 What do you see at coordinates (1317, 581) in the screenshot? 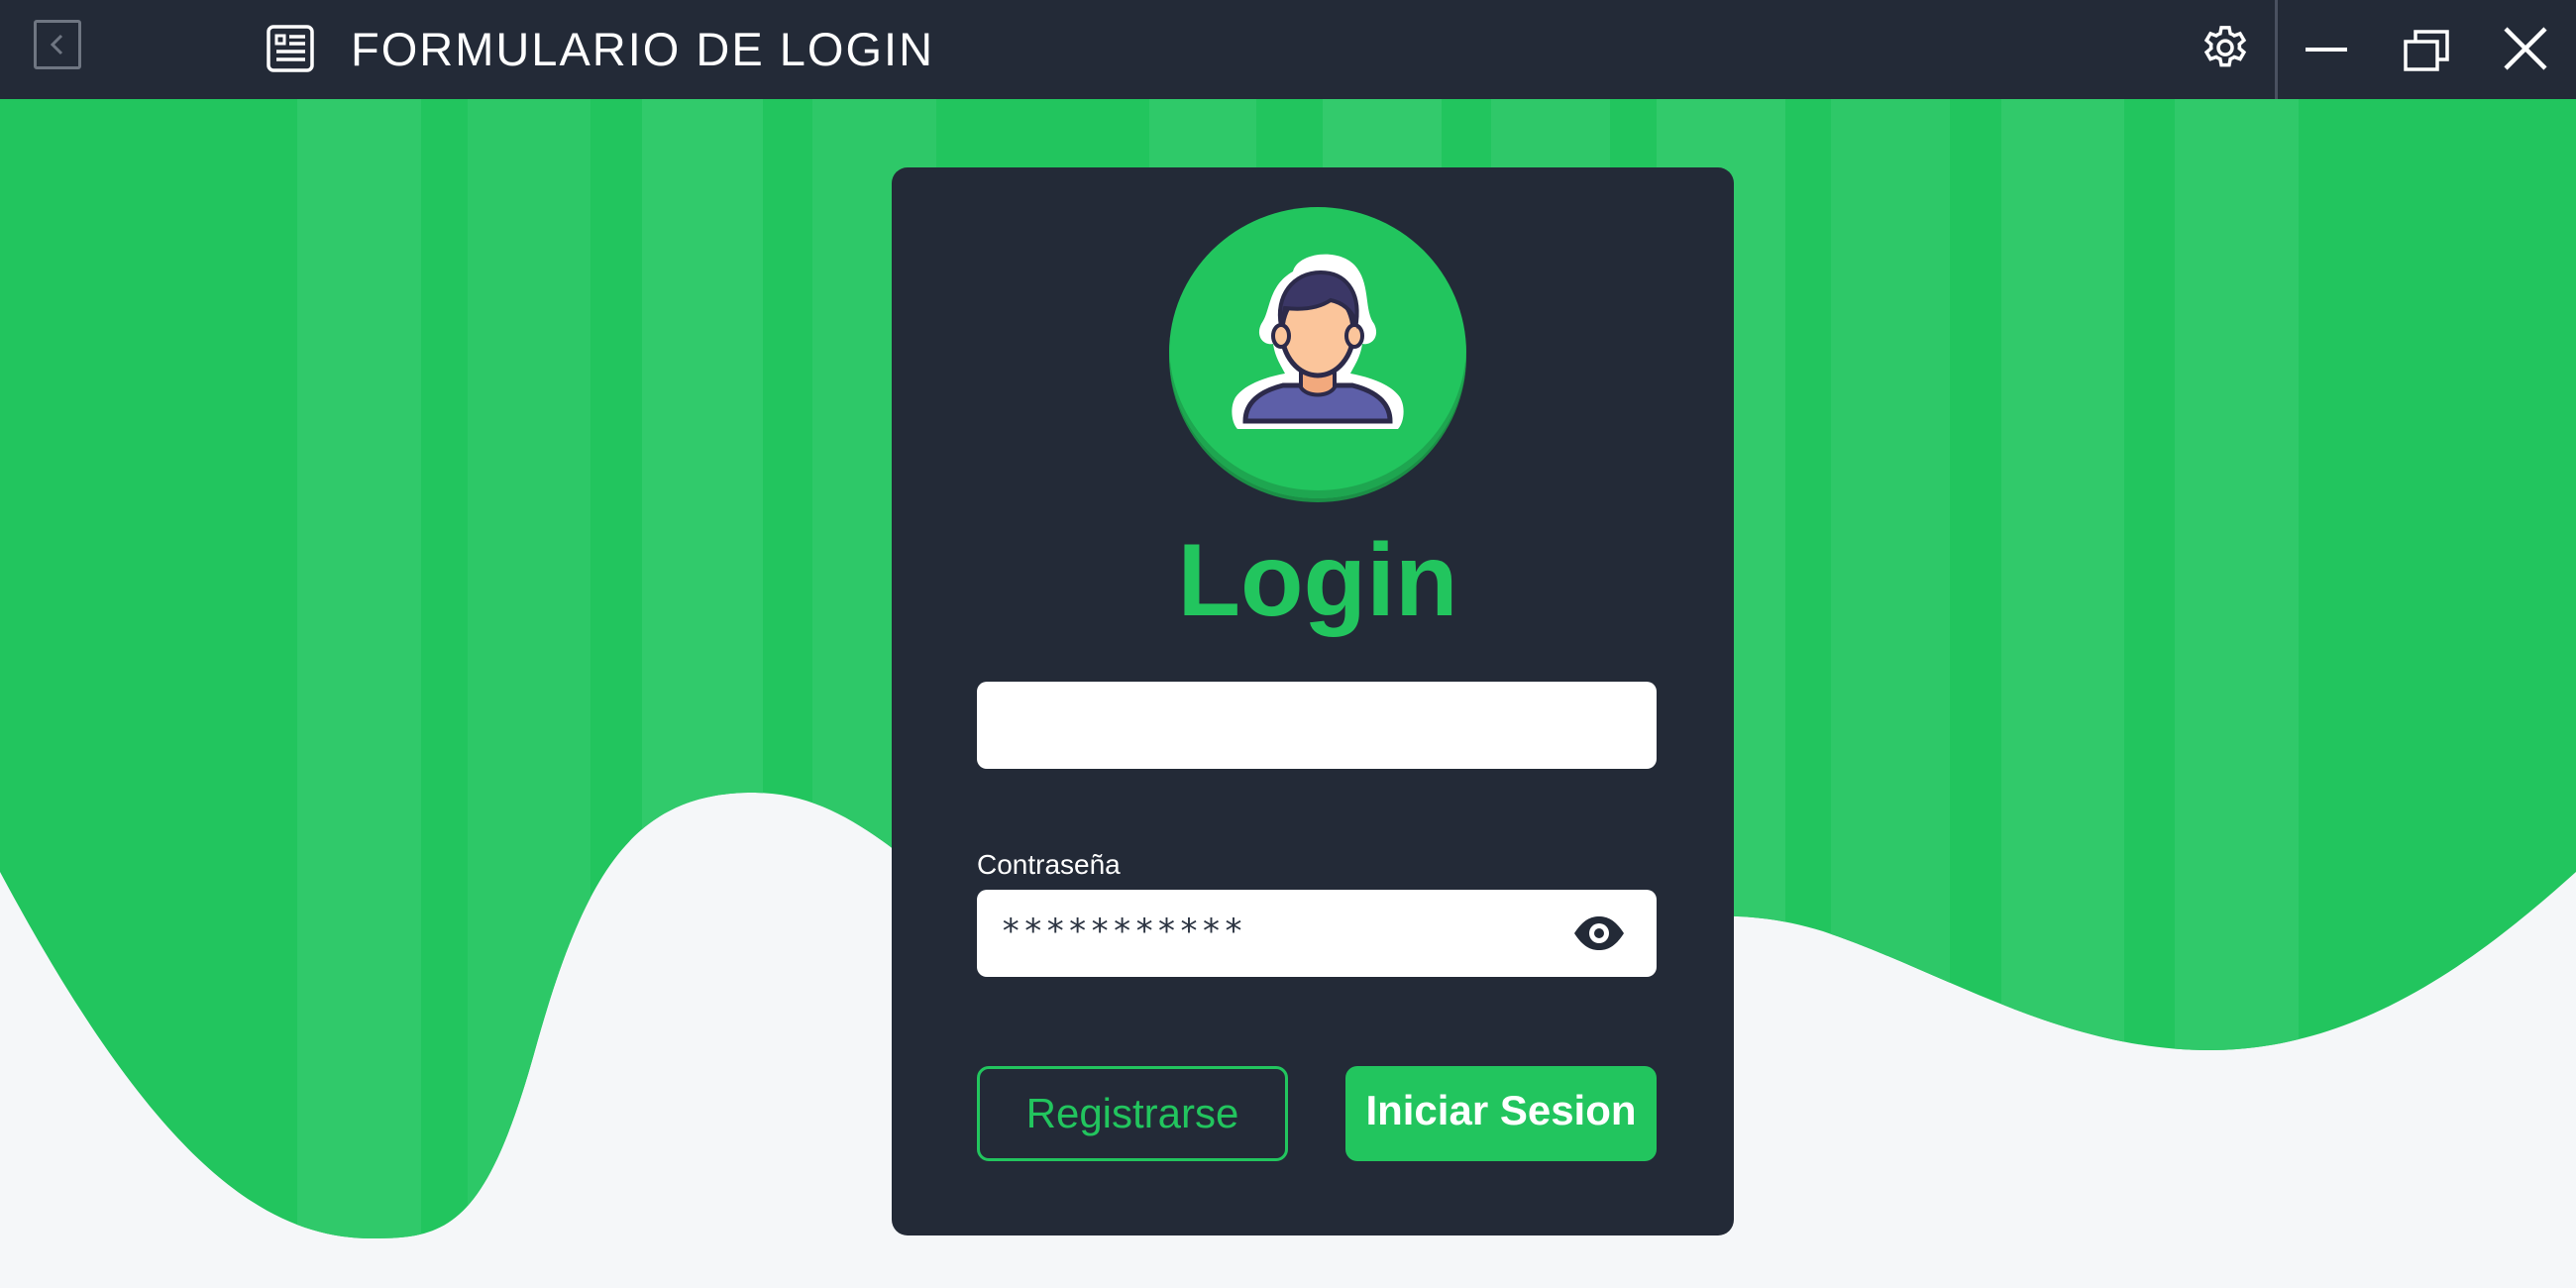
I see `page-title: Login` at bounding box center [1317, 581].